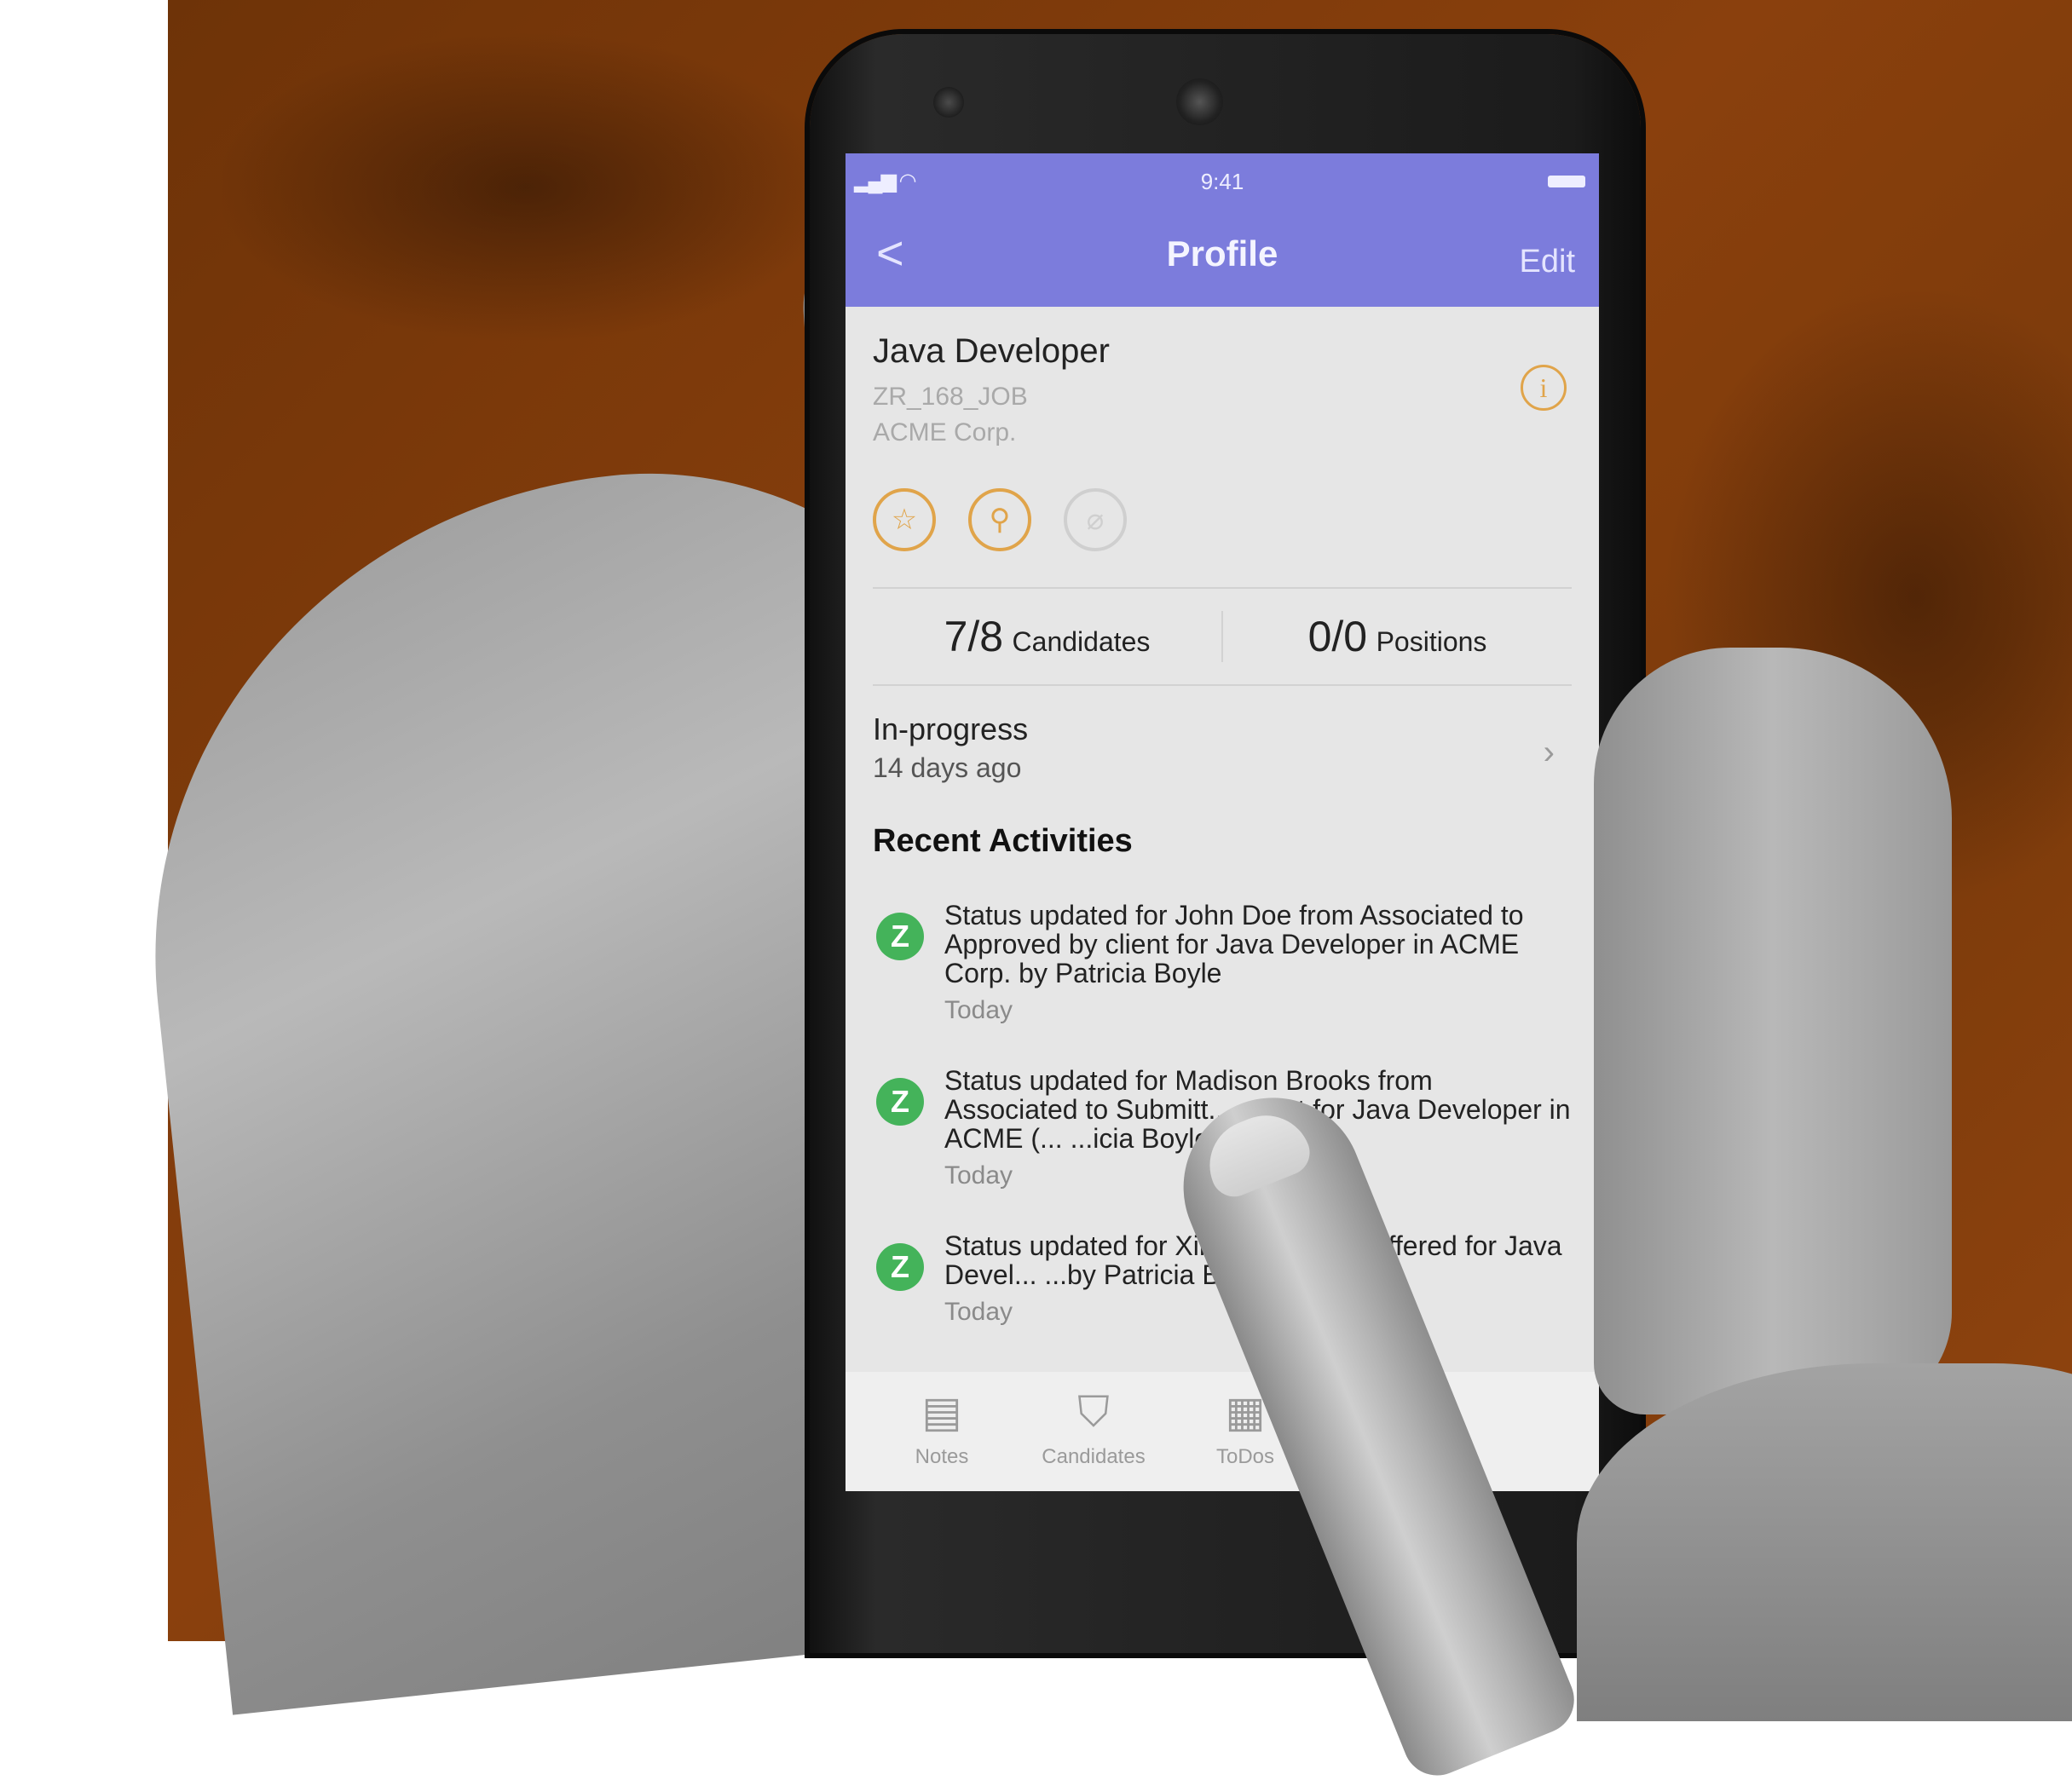 Image resolution: width=2072 pixels, height=1786 pixels. Describe the element at coordinates (1337, 636) in the screenshot. I see `positions-count: 0/0` at that location.